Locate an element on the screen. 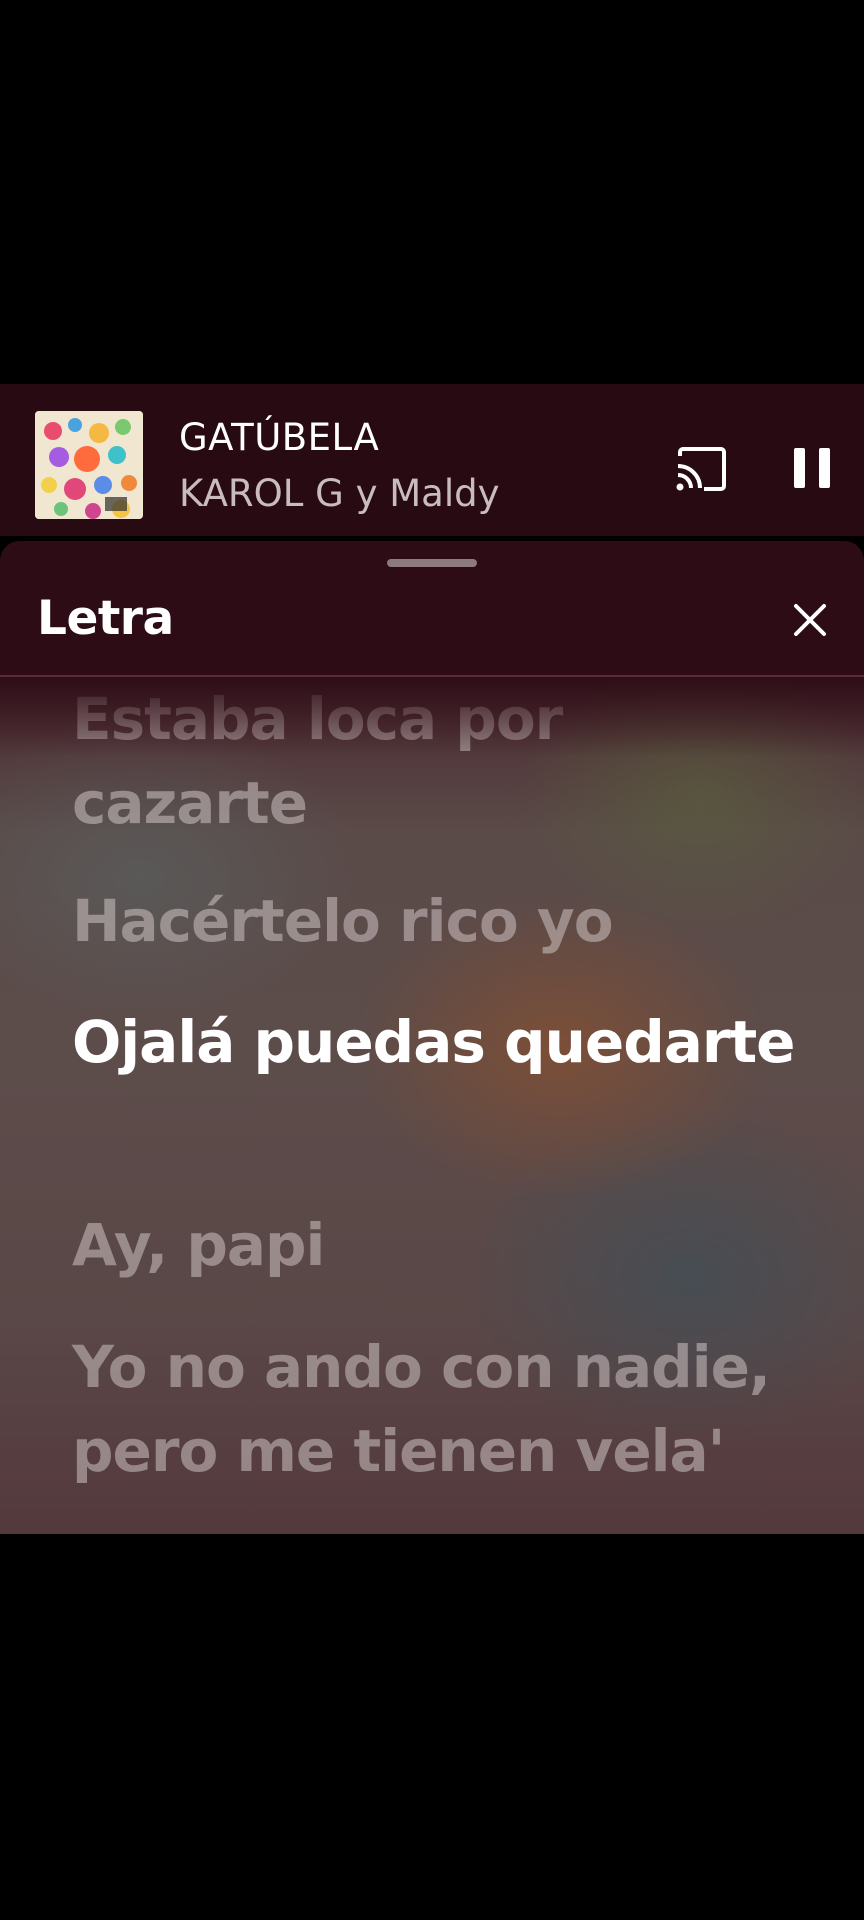 The image size is (864, 1920). lyric-line: Estaba loca por cazarte is located at coordinates (442, 761).